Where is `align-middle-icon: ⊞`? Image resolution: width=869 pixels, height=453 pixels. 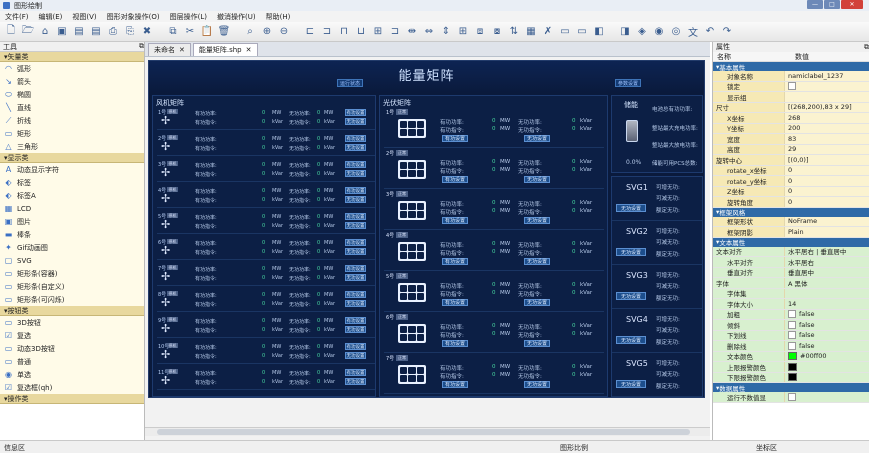 align-middle-icon: ⊞ is located at coordinates (378, 32).